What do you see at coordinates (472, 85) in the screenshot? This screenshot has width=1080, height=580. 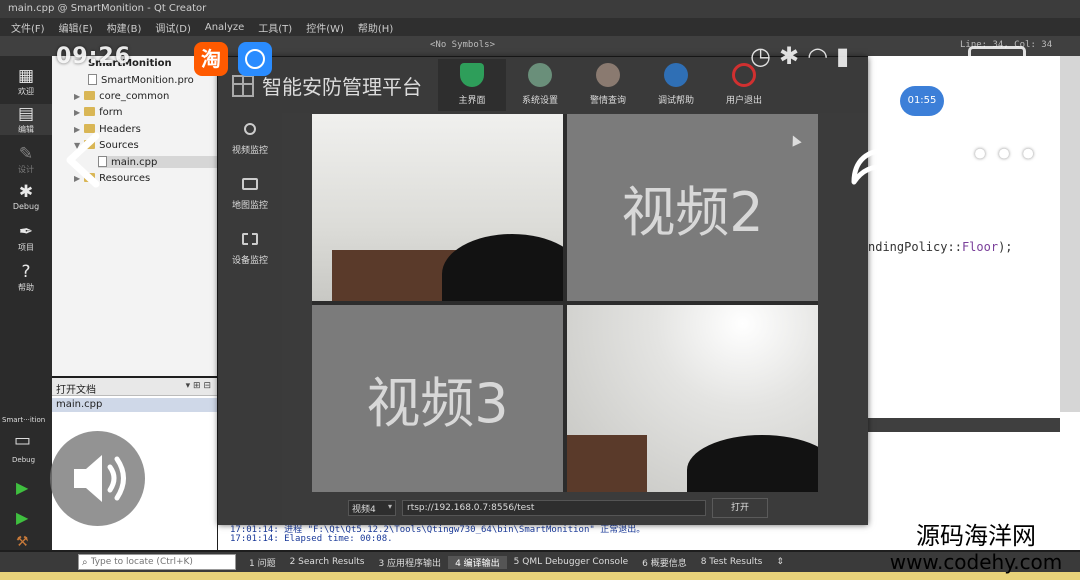 I see `nav-main: 主界面` at bounding box center [472, 85].